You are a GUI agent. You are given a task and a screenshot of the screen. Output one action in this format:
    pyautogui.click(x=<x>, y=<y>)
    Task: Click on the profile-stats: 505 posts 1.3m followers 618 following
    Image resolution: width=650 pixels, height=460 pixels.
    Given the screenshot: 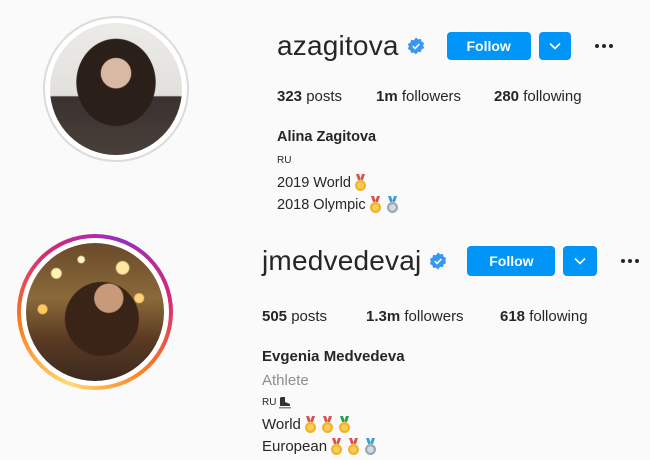 What is the action you would take?
    pyautogui.click(x=425, y=316)
    